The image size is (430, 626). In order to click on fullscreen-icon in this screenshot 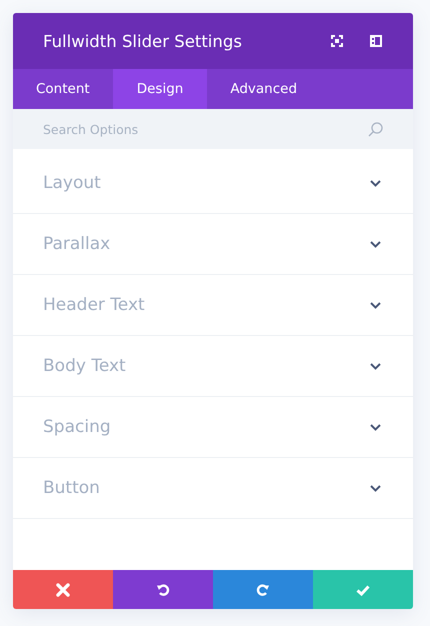, I will do `click(337, 41)`.